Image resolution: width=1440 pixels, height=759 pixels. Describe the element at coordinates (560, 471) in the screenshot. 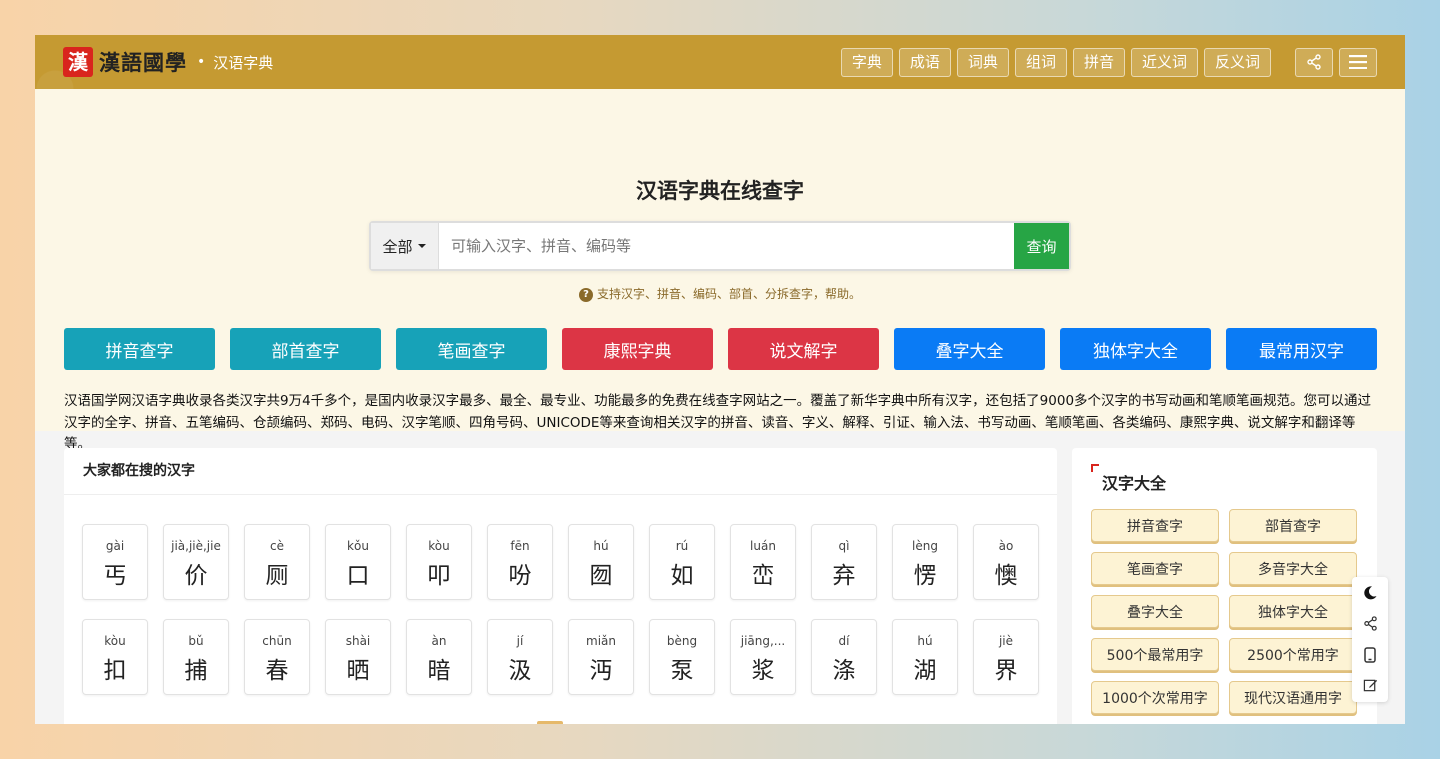

I see `popular-characters-title: 大家都在搜的汉字` at that location.